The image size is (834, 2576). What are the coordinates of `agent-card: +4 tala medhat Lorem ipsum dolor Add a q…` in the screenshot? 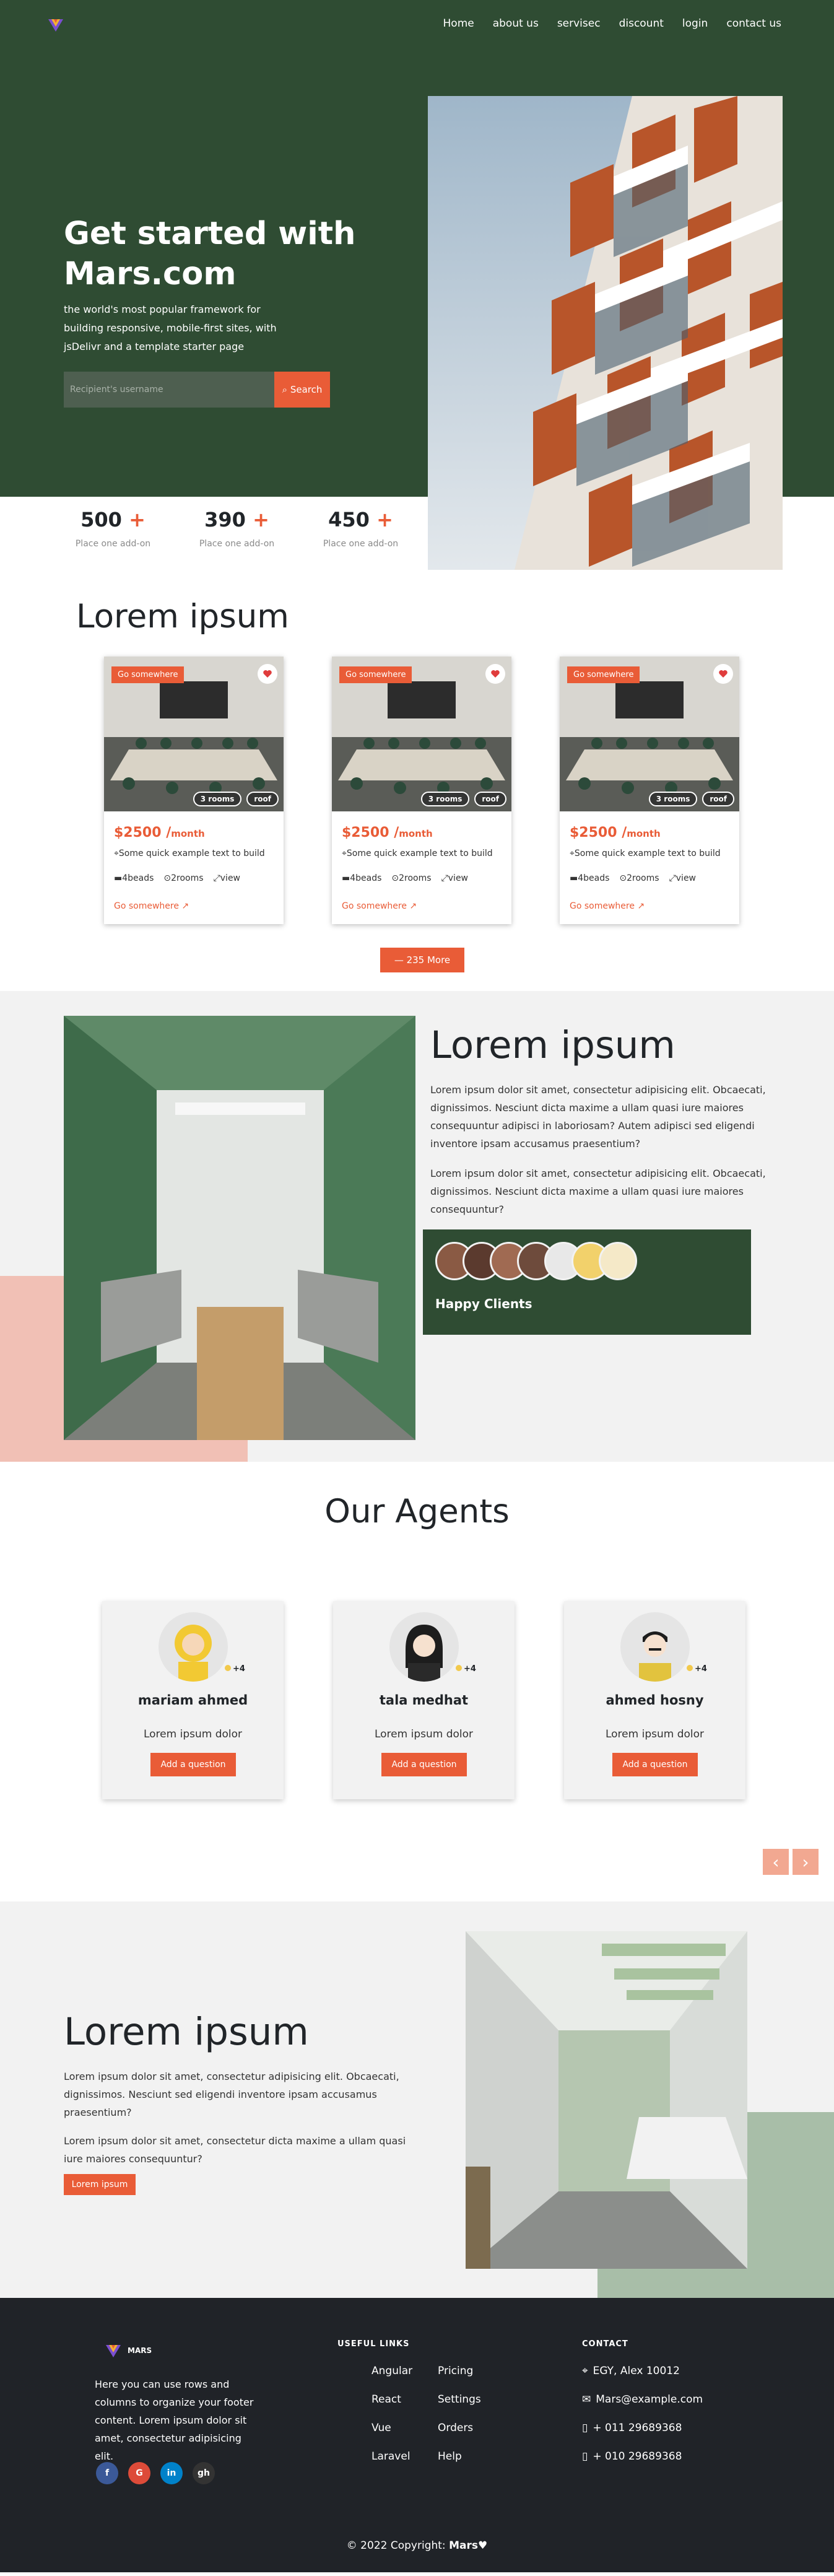 It's located at (424, 1700).